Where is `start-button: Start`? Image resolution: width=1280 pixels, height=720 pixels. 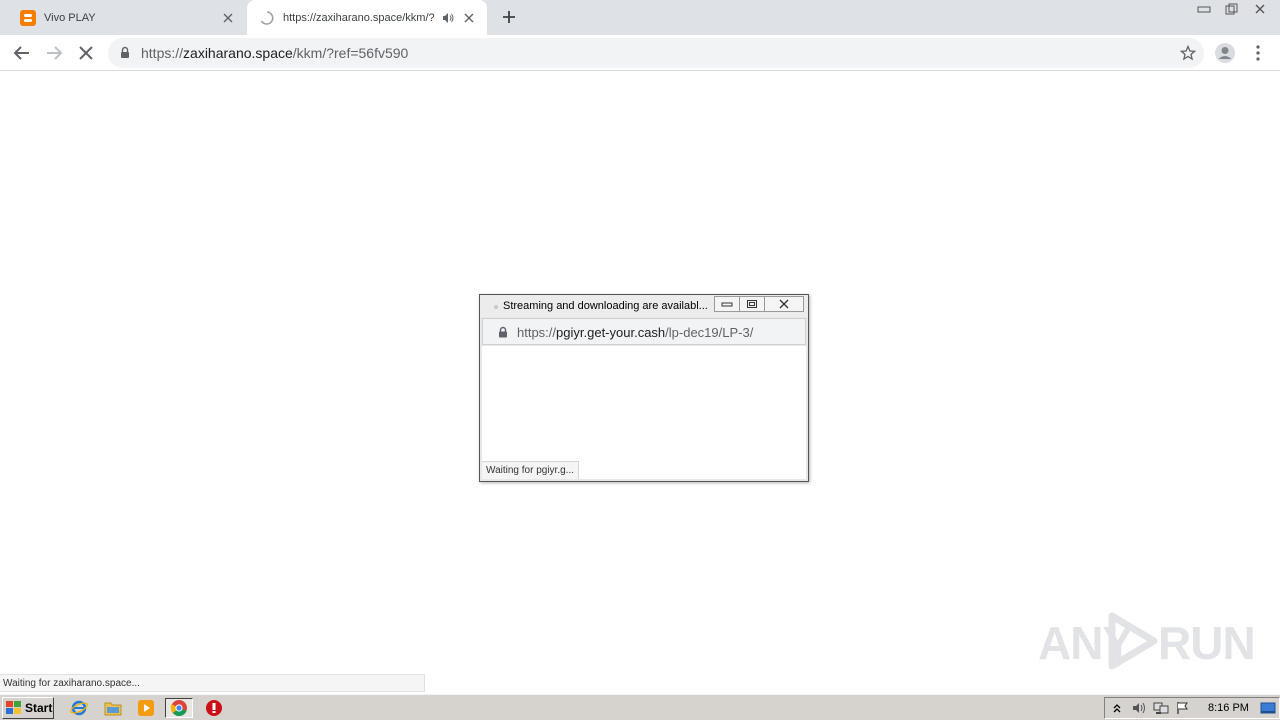 start-button: Start is located at coordinates (28, 708).